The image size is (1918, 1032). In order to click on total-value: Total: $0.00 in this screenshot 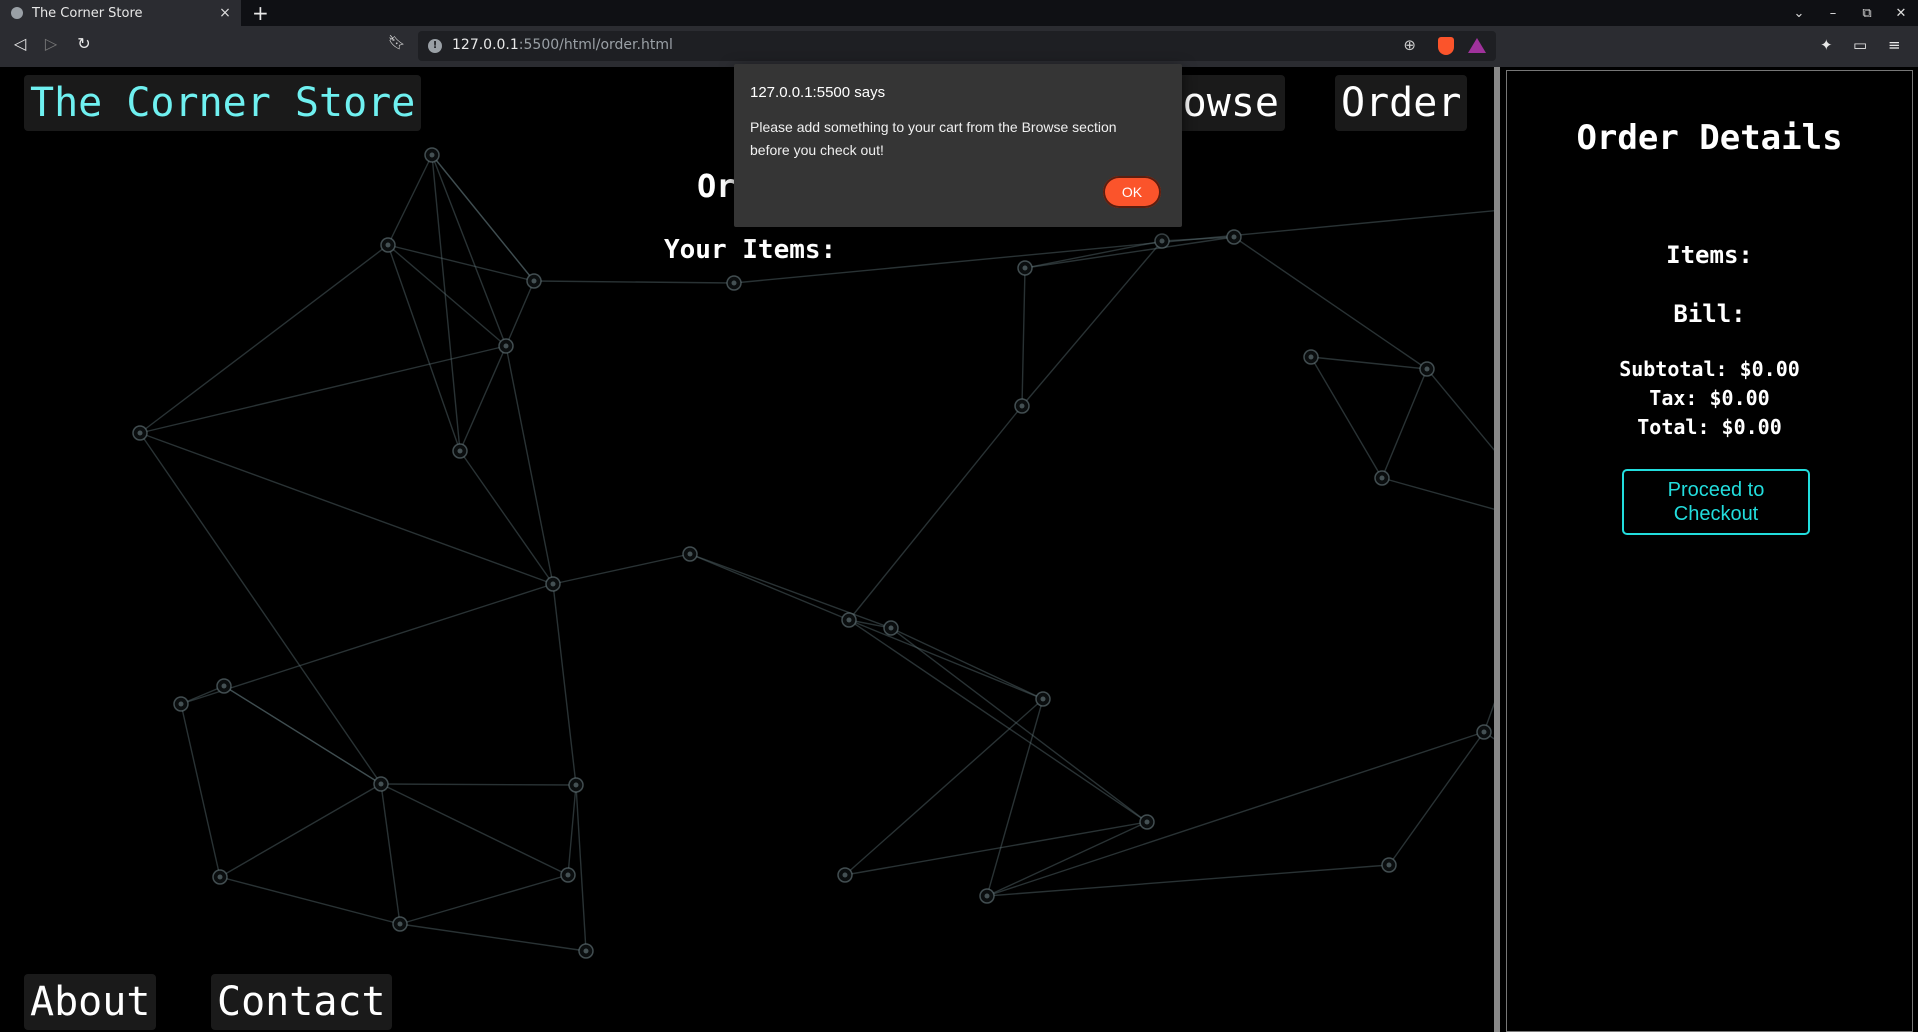, I will do `click(1709, 427)`.